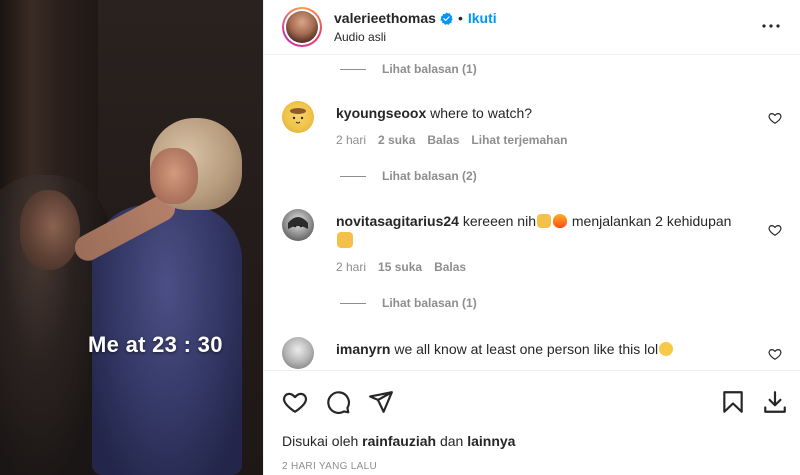 This screenshot has width=800, height=475. What do you see at coordinates (295, 402) in the screenshot?
I see `heart-icon` at bounding box center [295, 402].